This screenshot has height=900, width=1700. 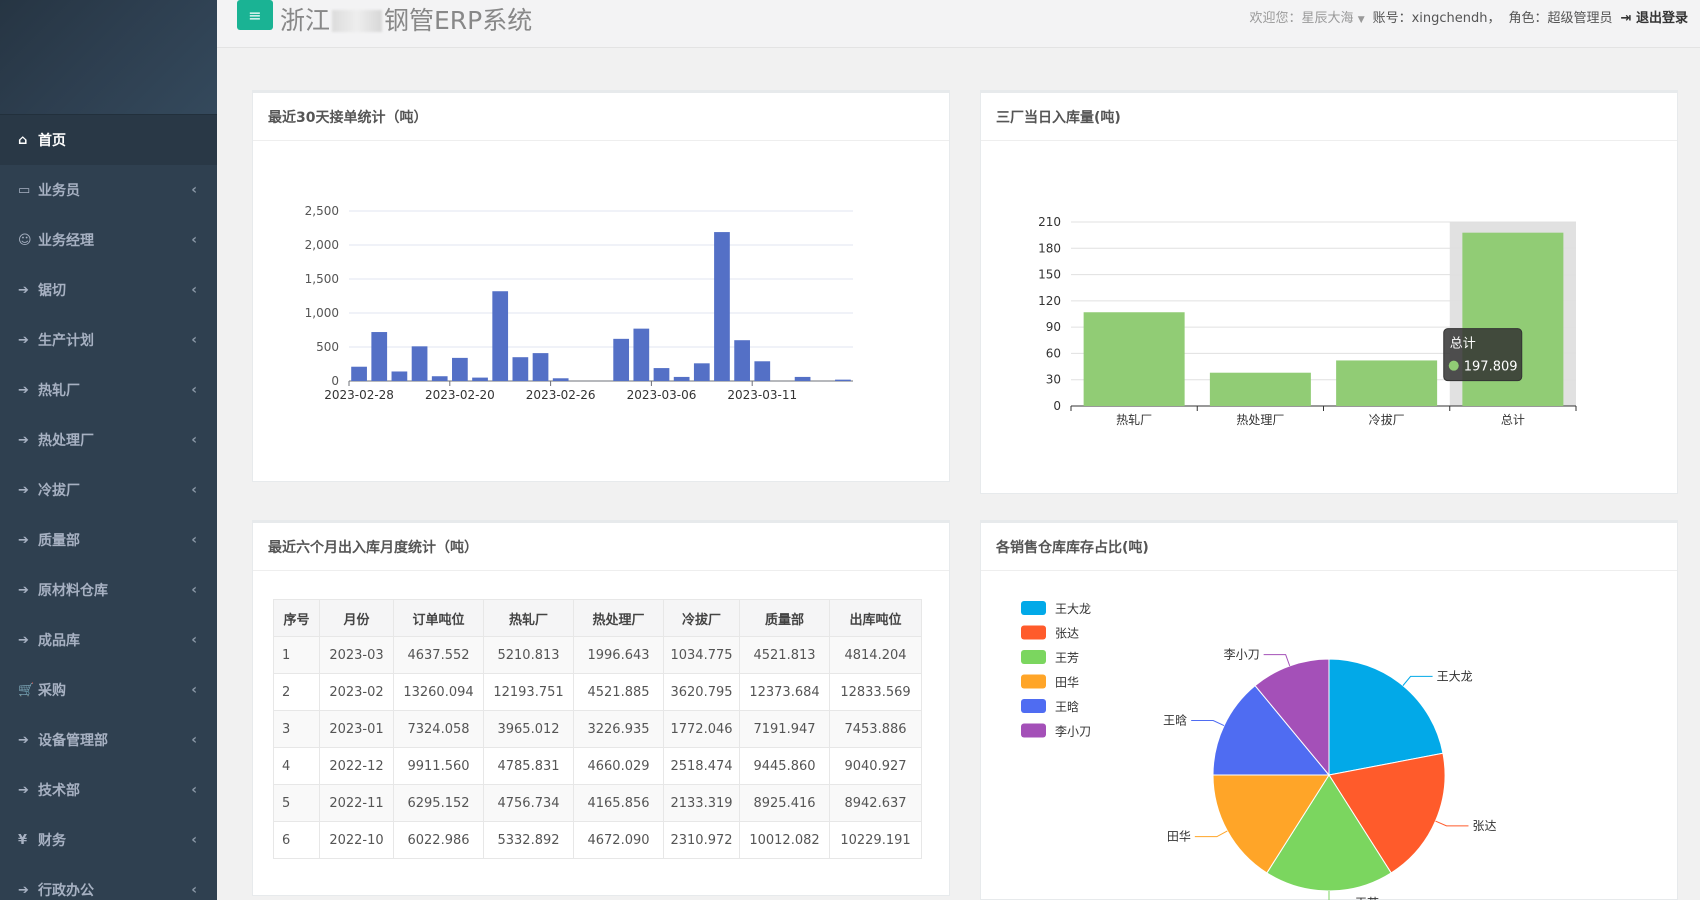 I want to click on pie-label: 王晗, so click(x=1175, y=720).